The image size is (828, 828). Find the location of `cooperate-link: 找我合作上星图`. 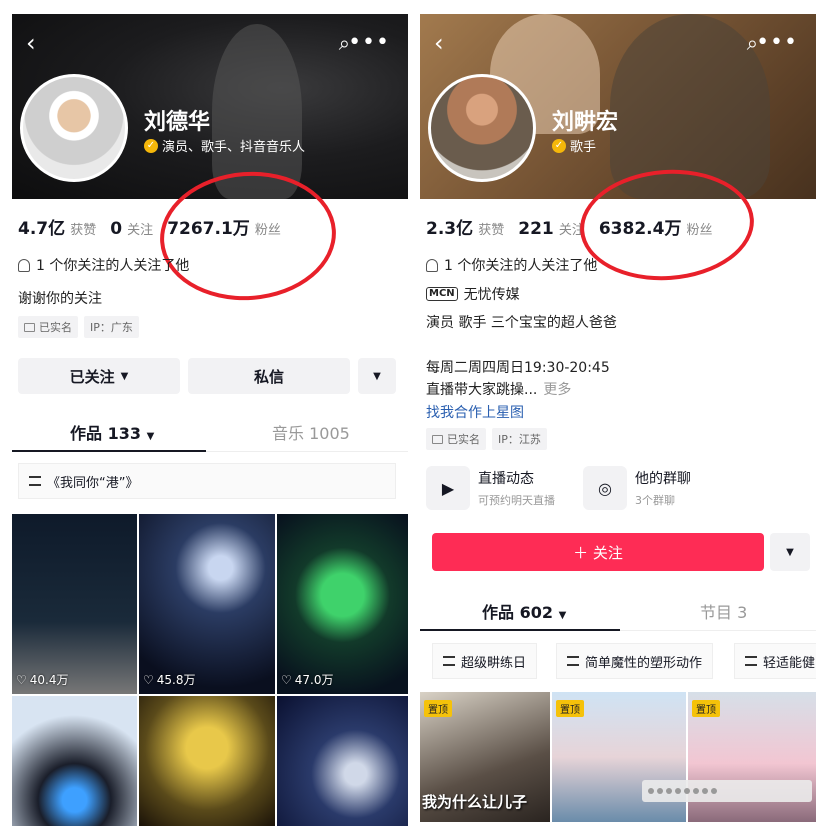

cooperate-link: 找我合作上星图 is located at coordinates (475, 412).